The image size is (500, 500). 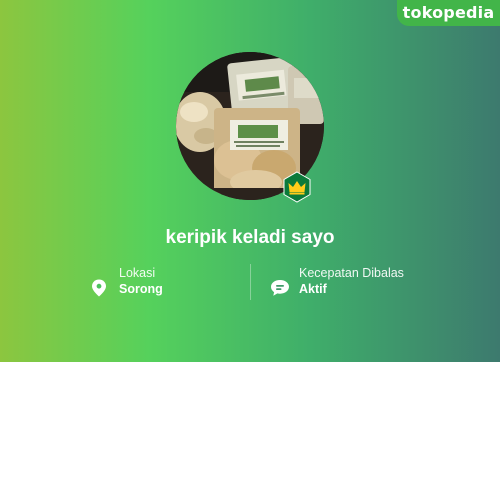 What do you see at coordinates (137, 273) in the screenshot?
I see `location-label: Lokasi` at bounding box center [137, 273].